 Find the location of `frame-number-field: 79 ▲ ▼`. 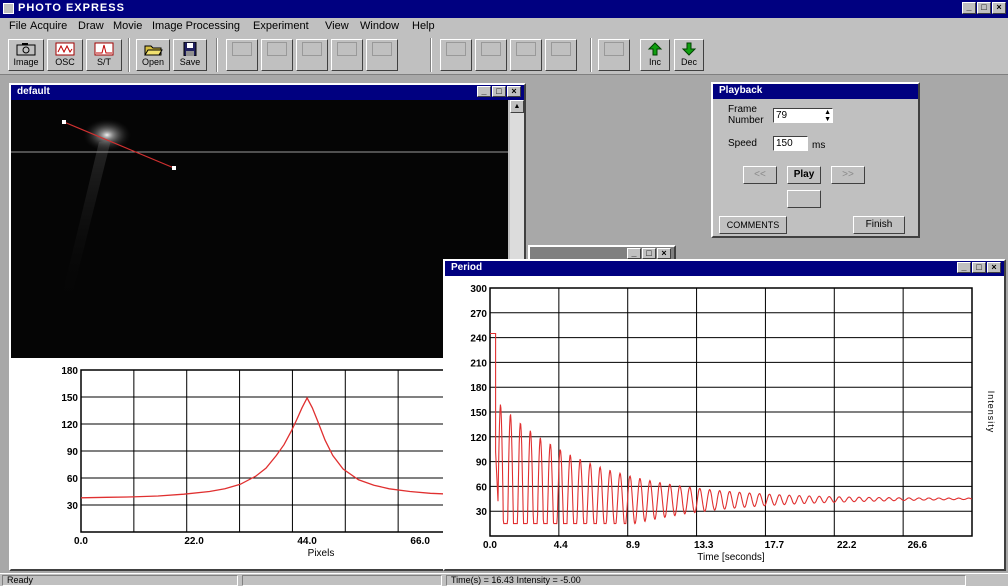

frame-number-field: 79 ▲ ▼ is located at coordinates (803, 115).